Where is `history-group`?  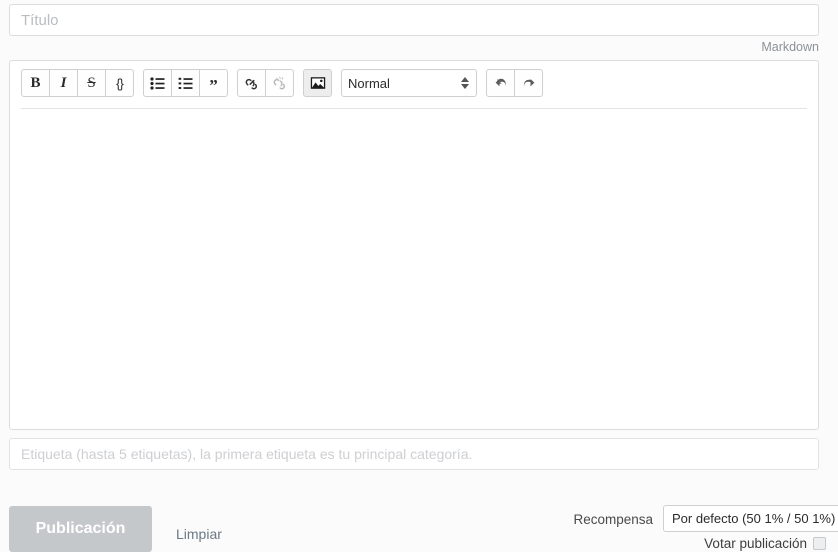
history-group is located at coordinates (514, 83).